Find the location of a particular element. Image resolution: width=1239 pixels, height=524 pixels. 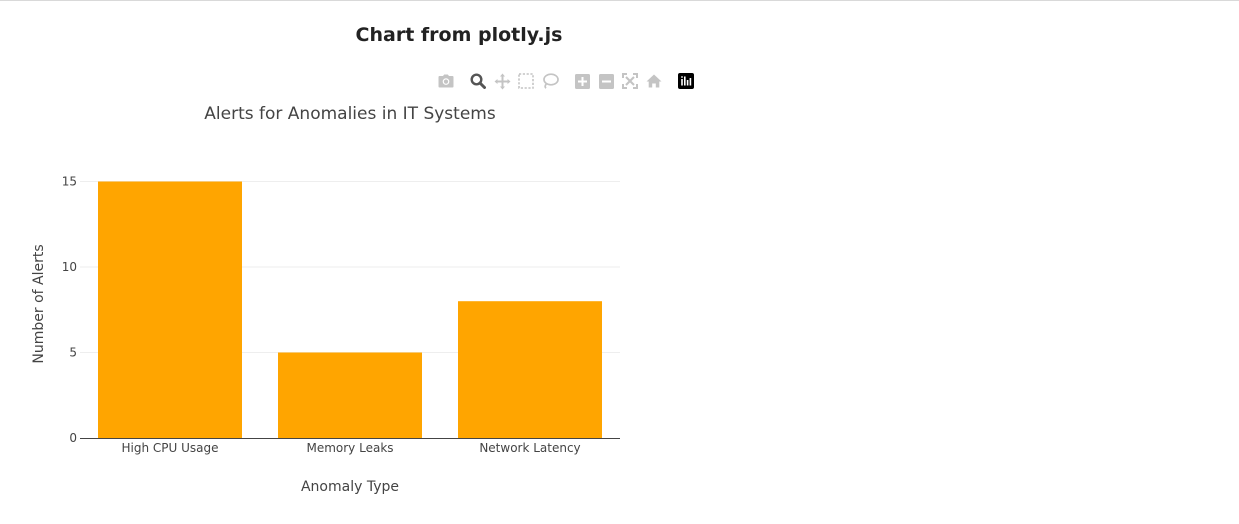

reset-axes-icon is located at coordinates (654, 81).